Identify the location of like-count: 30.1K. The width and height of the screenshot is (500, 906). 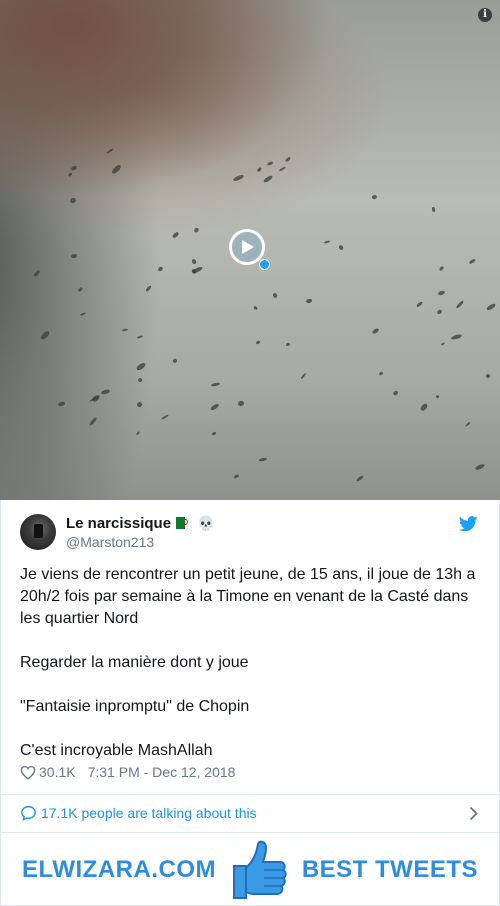
(57, 772).